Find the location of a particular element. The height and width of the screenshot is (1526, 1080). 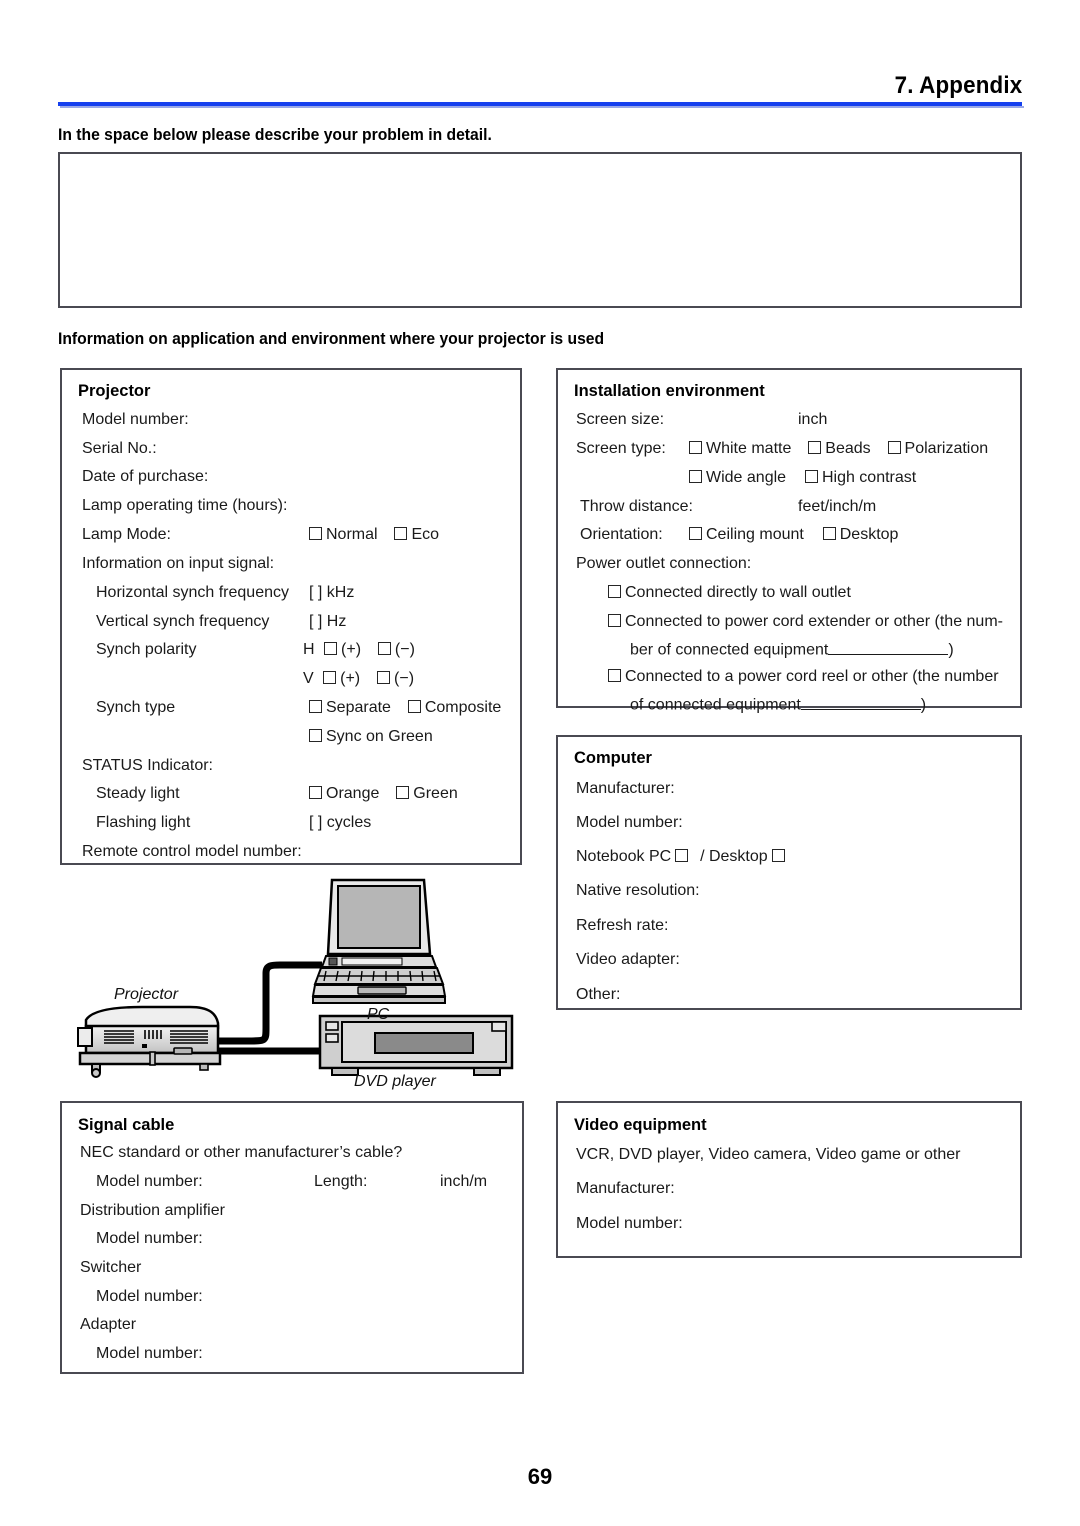

desktop-label: / Desktop is located at coordinates (734, 856).